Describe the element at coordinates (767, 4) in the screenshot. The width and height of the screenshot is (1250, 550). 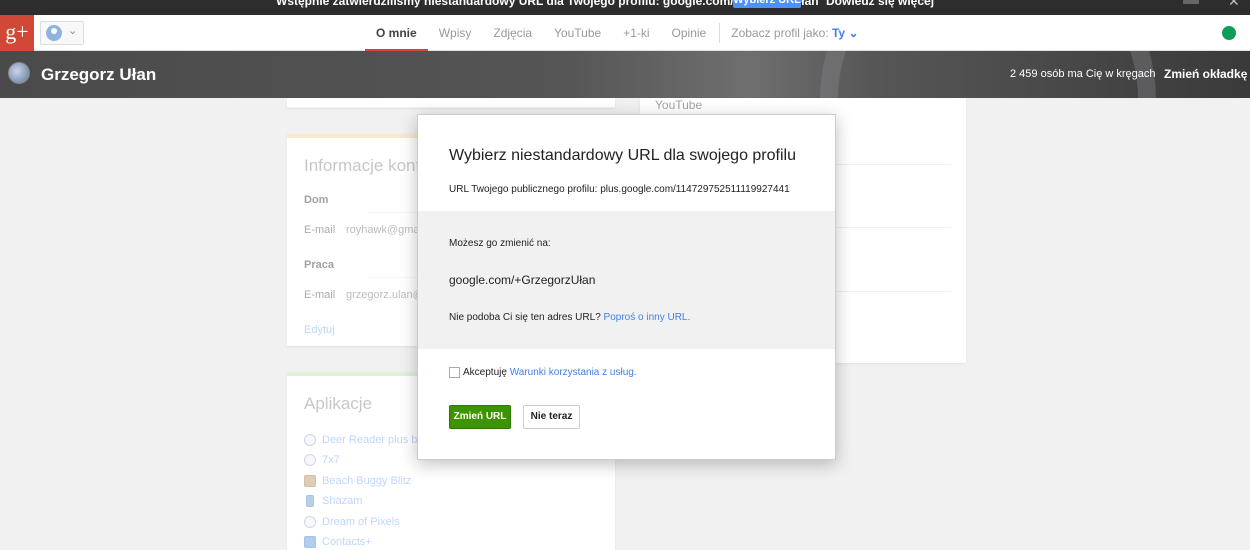
I see `choose-url-button: Wybierz URL` at that location.